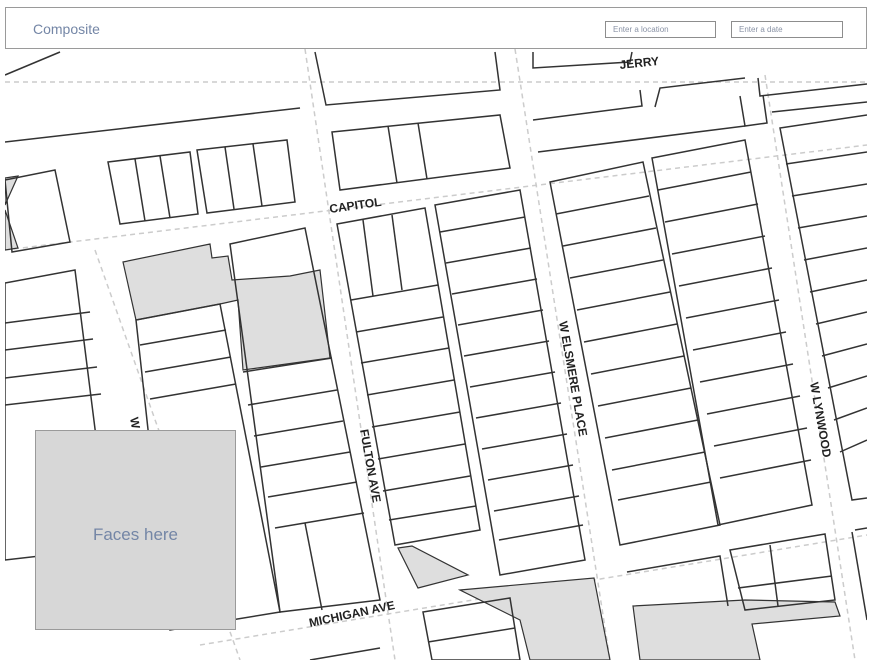  Describe the element at coordinates (573, 378) in the screenshot. I see `street-label-w-elsmere-place: W ELSMERE PLACE` at that location.